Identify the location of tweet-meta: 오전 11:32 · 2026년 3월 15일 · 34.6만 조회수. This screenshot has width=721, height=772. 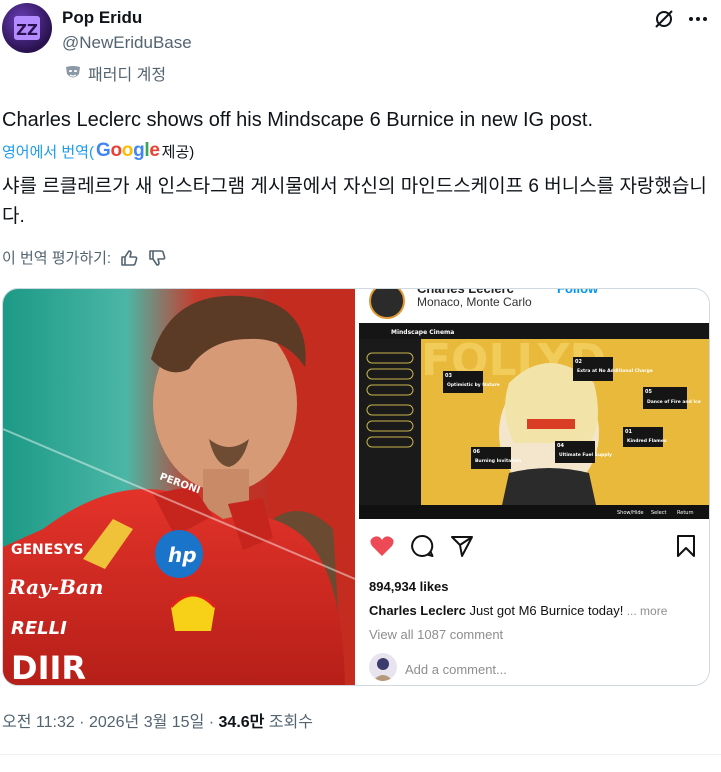
(157, 720).